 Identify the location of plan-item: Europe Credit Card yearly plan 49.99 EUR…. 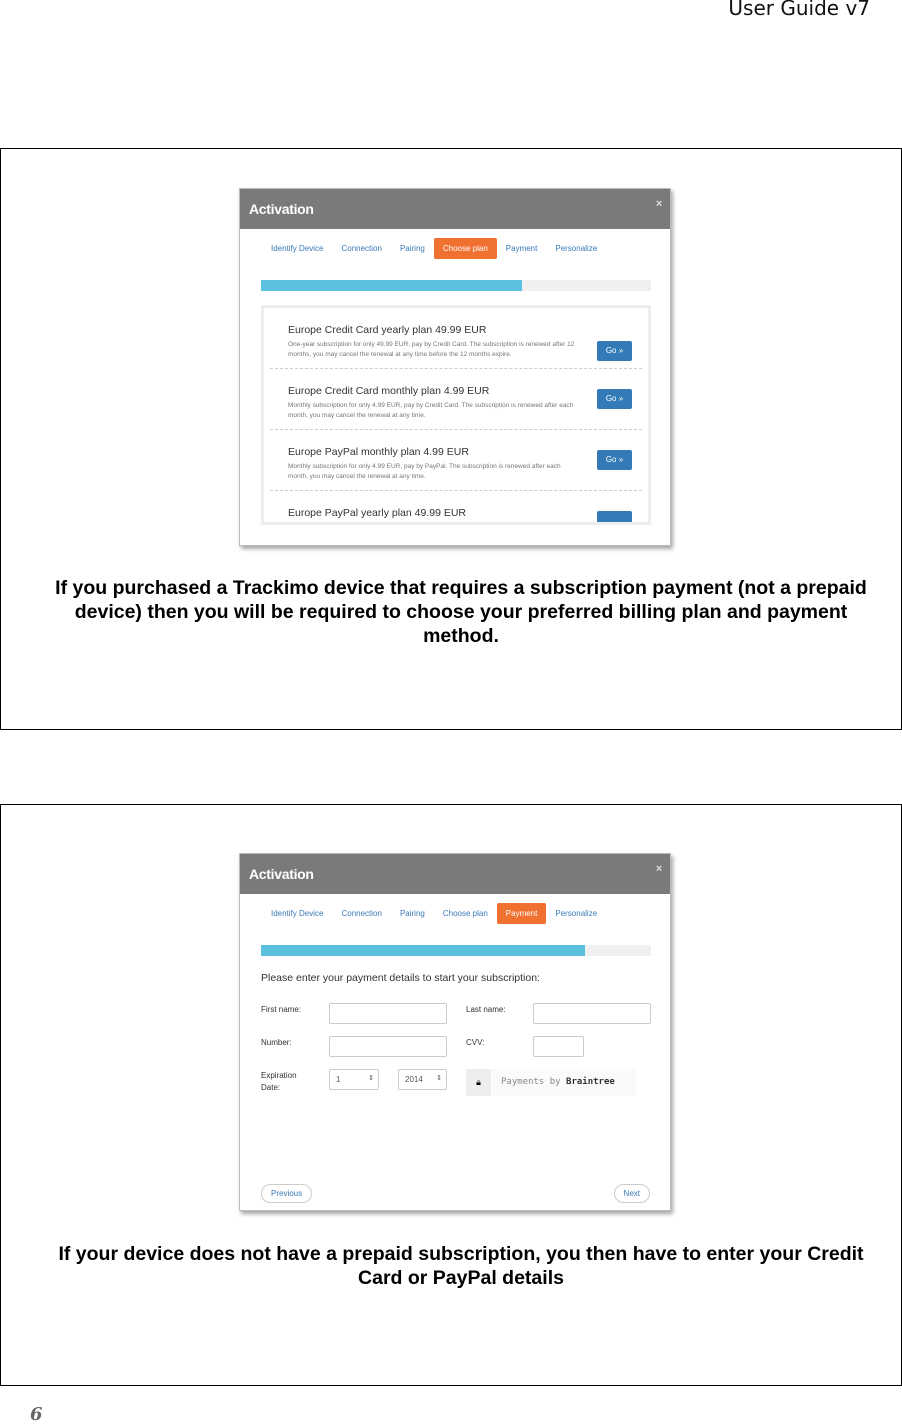
(456, 338).